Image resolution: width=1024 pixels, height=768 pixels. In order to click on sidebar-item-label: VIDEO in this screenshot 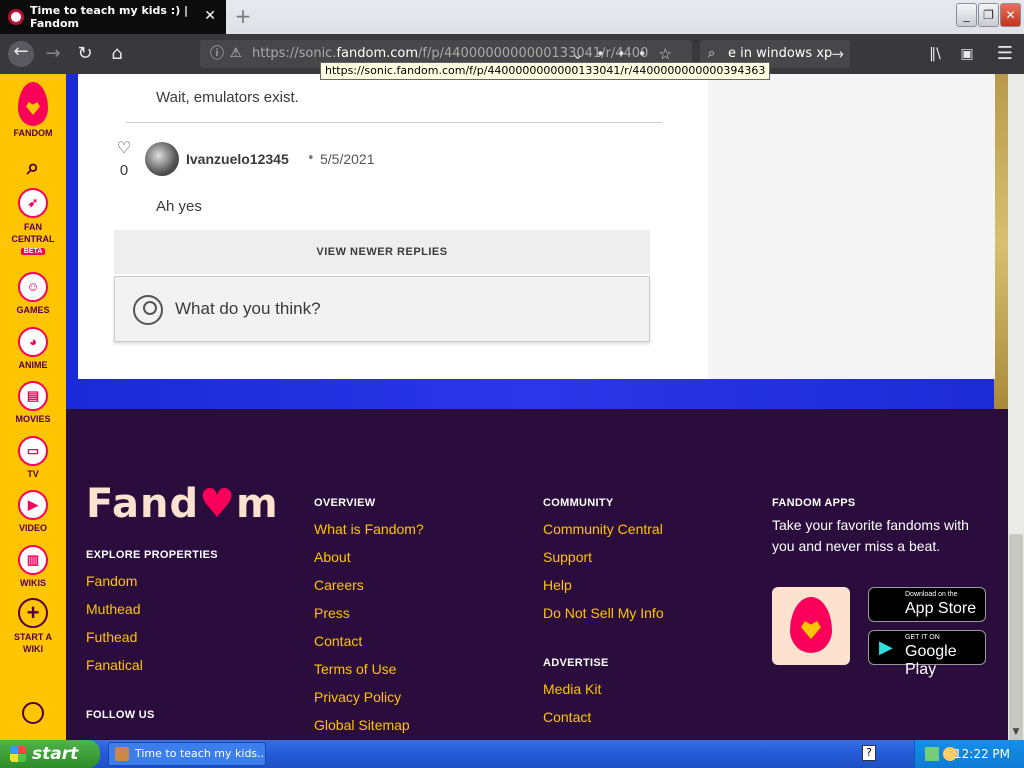, I will do `click(32, 528)`.